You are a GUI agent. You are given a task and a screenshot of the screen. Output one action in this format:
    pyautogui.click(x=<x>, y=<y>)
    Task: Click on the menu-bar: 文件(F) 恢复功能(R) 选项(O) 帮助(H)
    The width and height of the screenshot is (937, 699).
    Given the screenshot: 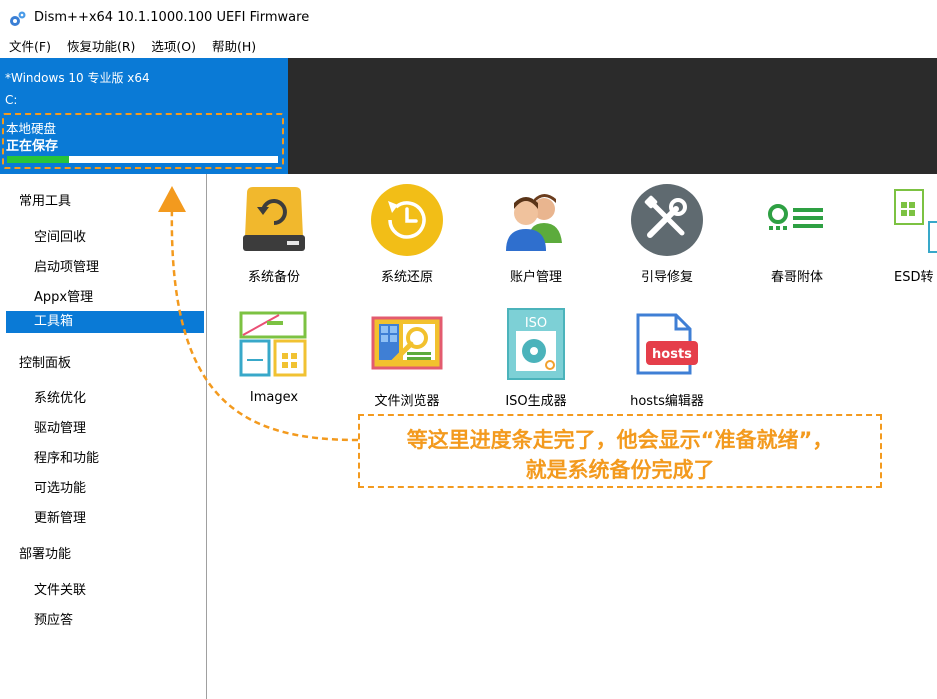 What is the action you would take?
    pyautogui.click(x=468, y=47)
    